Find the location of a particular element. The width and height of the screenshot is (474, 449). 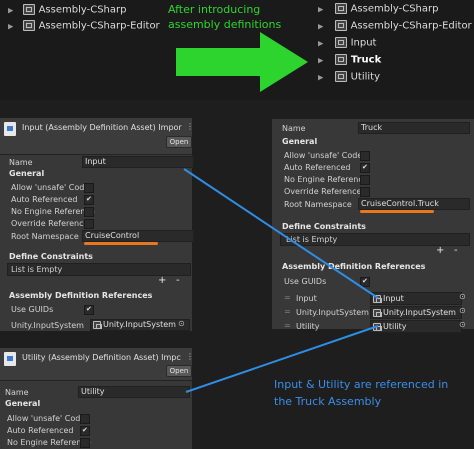

list-empty-text: List is Empty is located at coordinates (312, 239).